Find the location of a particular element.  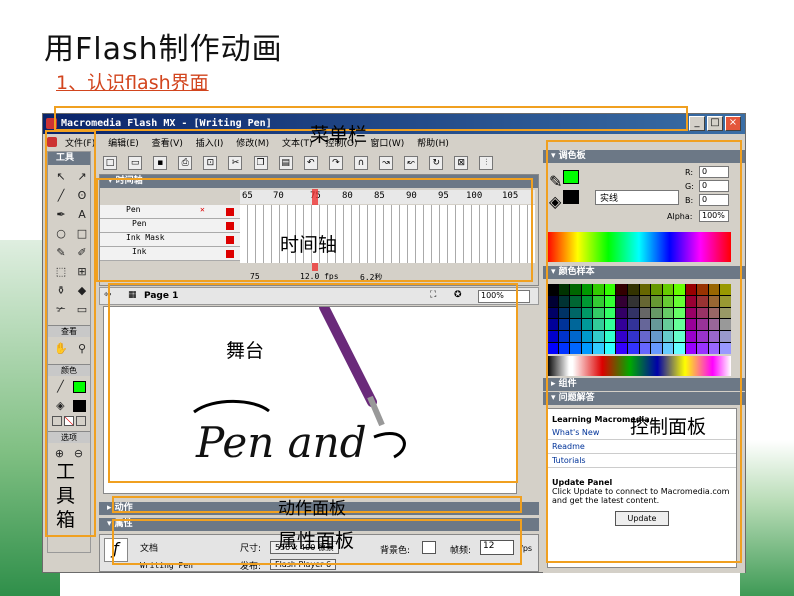

maximize-button: □ is located at coordinates (715, 123).